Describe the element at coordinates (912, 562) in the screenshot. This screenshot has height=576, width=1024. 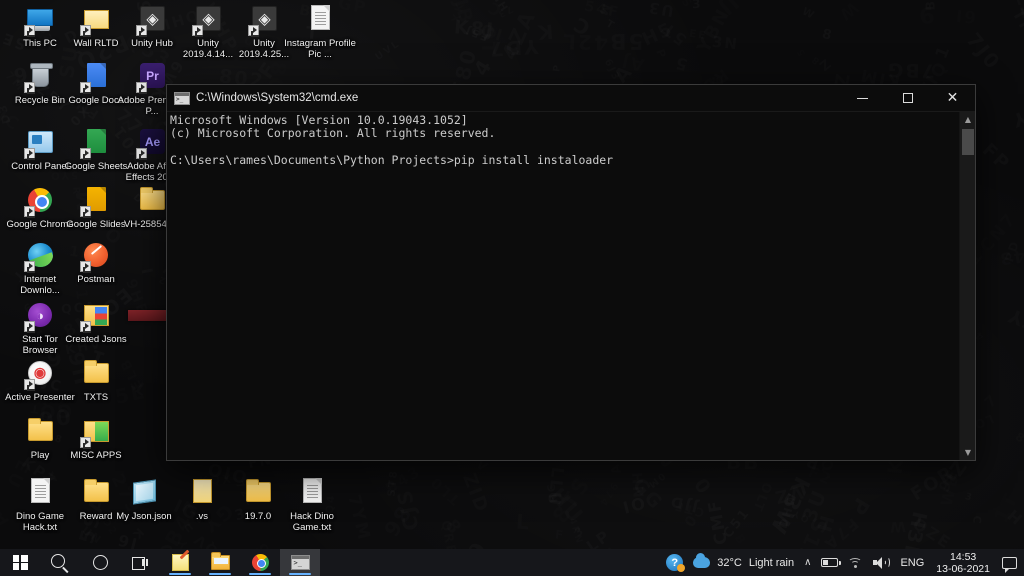
I see `tray-language-button: ENG` at that location.